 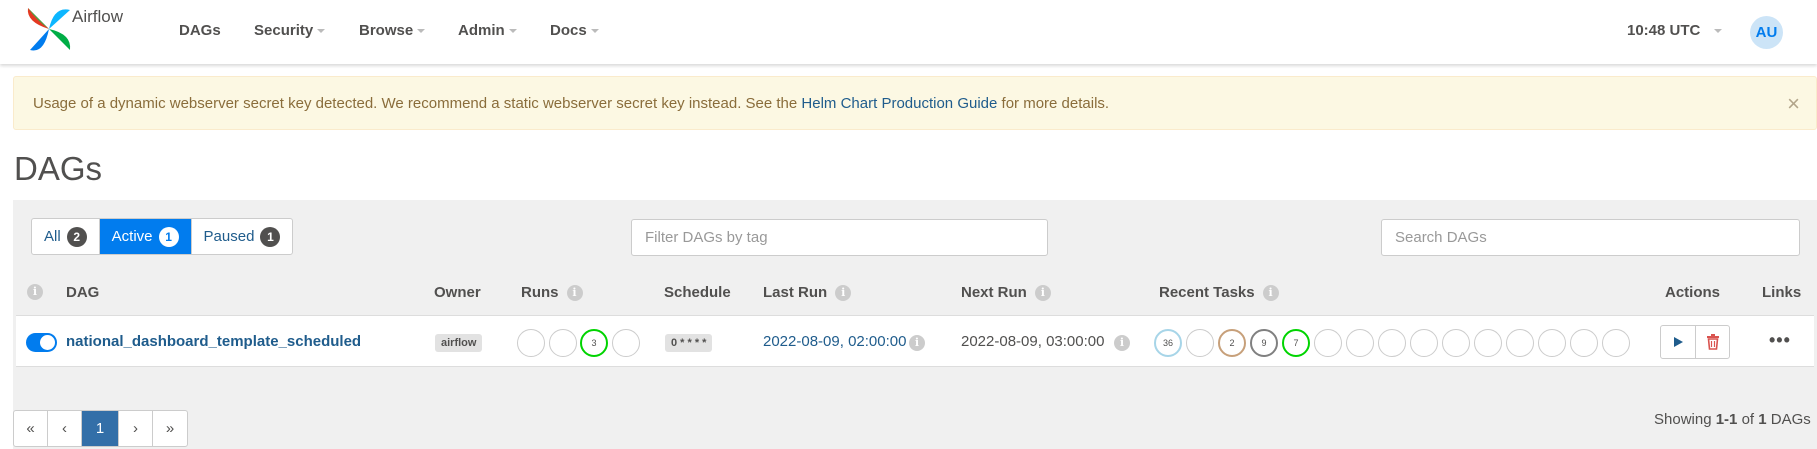 I want to click on header-info: i, so click(x=35, y=292).